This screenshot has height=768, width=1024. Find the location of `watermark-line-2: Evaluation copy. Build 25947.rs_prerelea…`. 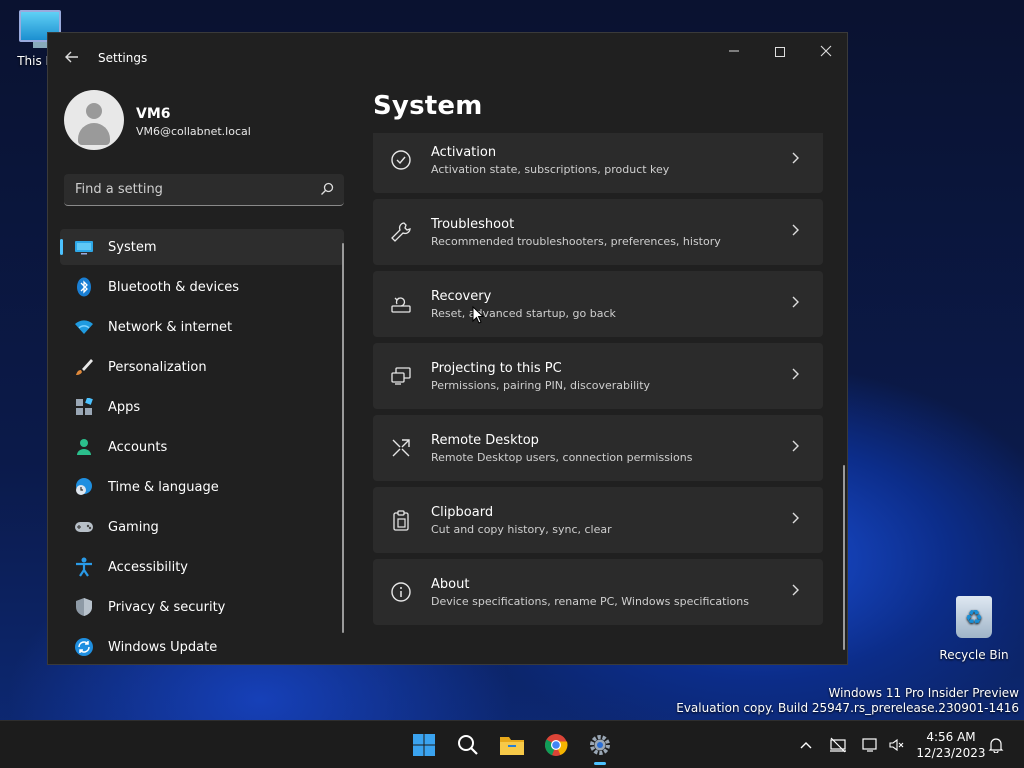

watermark-line-2: Evaluation copy. Build 25947.rs_prerelea… is located at coordinates (847, 708).